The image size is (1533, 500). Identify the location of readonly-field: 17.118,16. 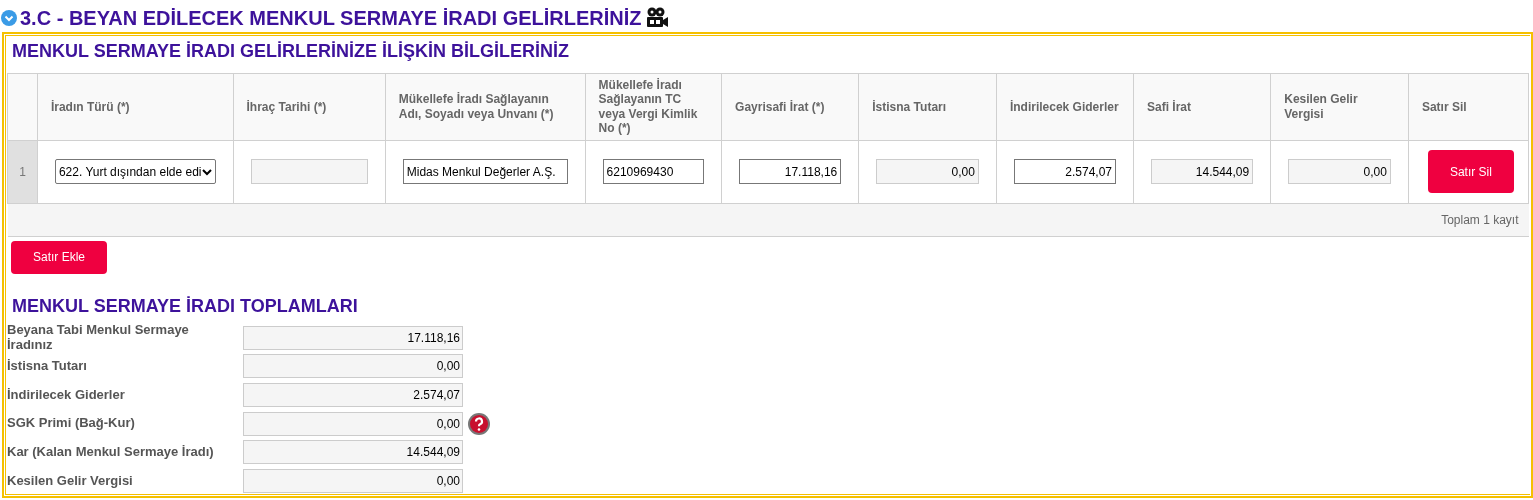
(353, 337).